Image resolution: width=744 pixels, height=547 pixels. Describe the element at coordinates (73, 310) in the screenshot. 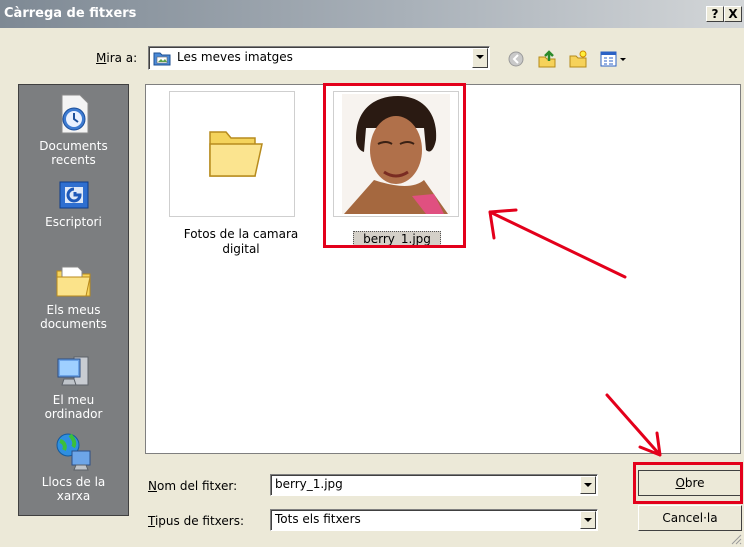

I see `places-documents-line1: Els meus` at that location.